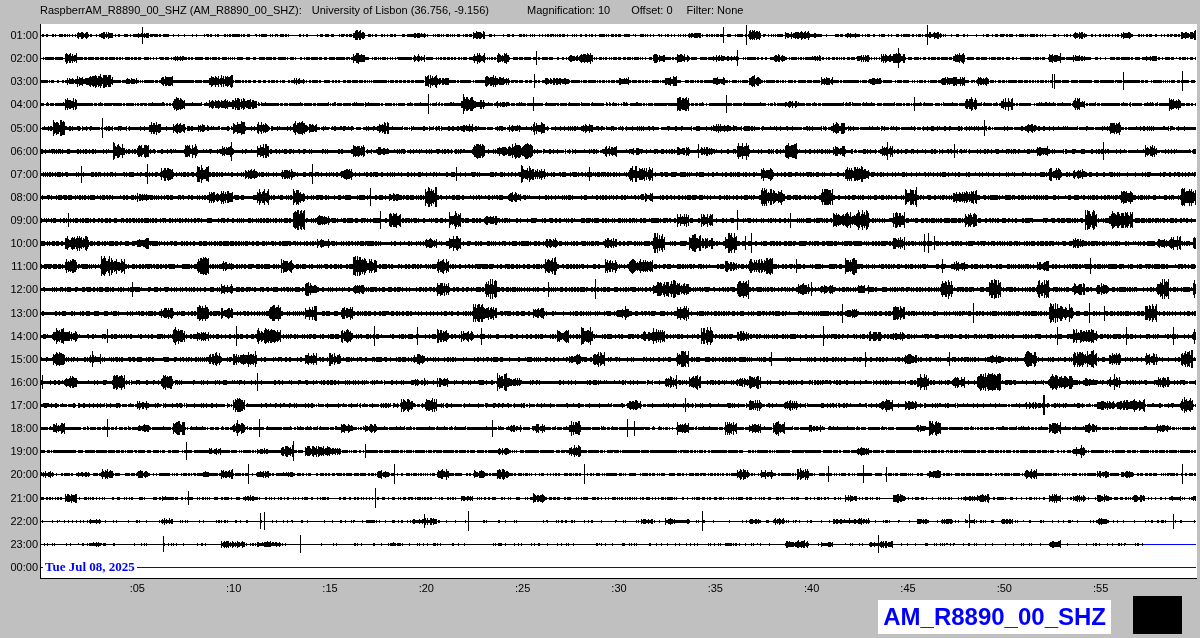 This screenshot has height=638, width=1200. Describe the element at coordinates (24, 150) in the screenshot. I see `hour-label: 06:00` at that location.